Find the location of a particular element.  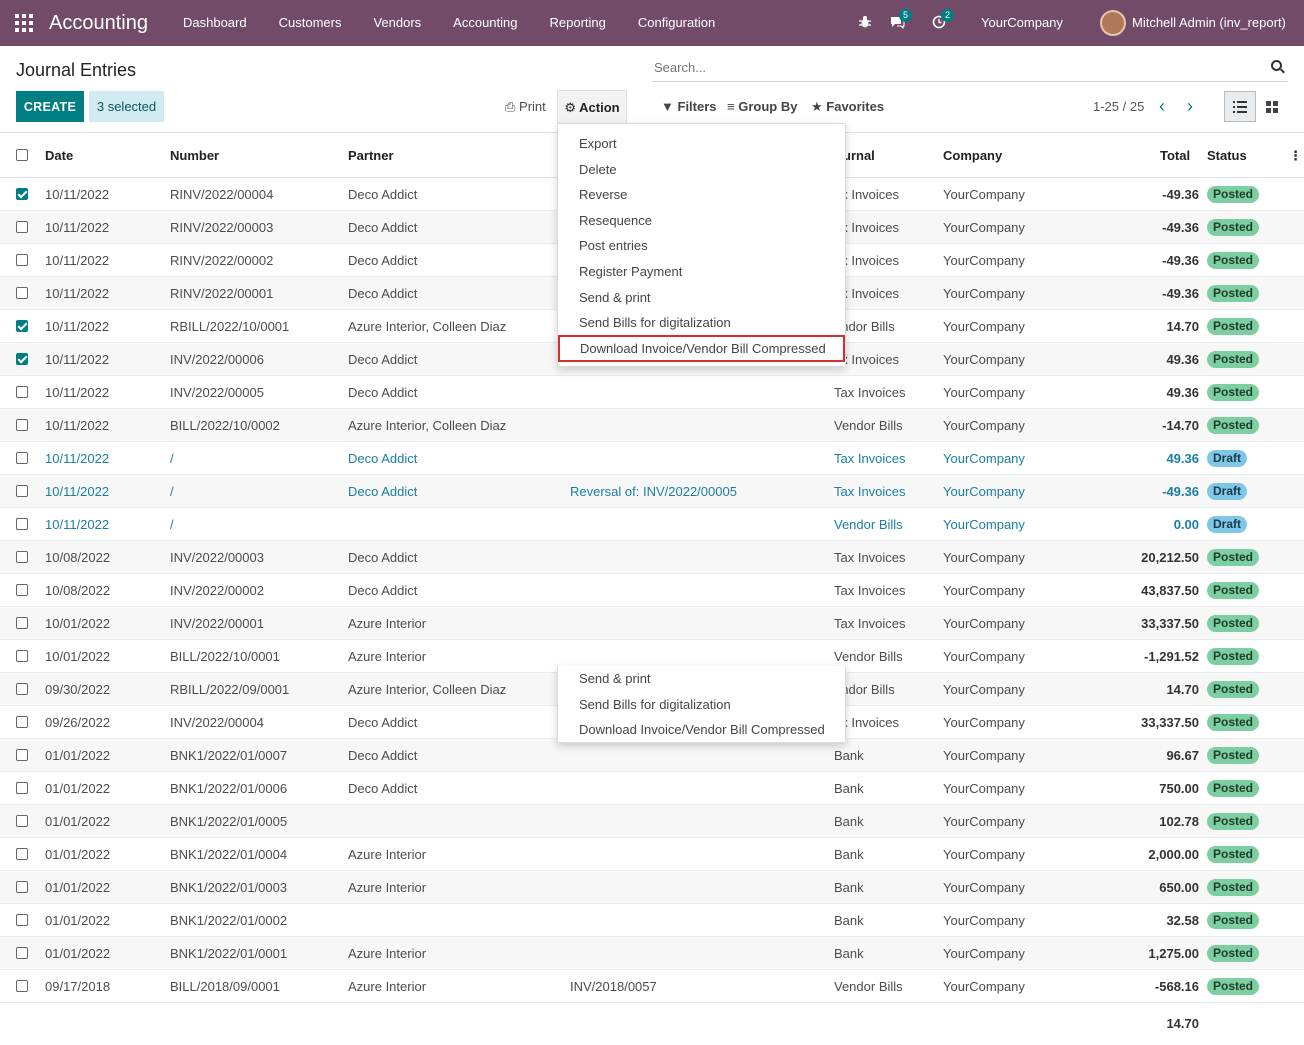

col-status: Status is located at coordinates (1227, 156).